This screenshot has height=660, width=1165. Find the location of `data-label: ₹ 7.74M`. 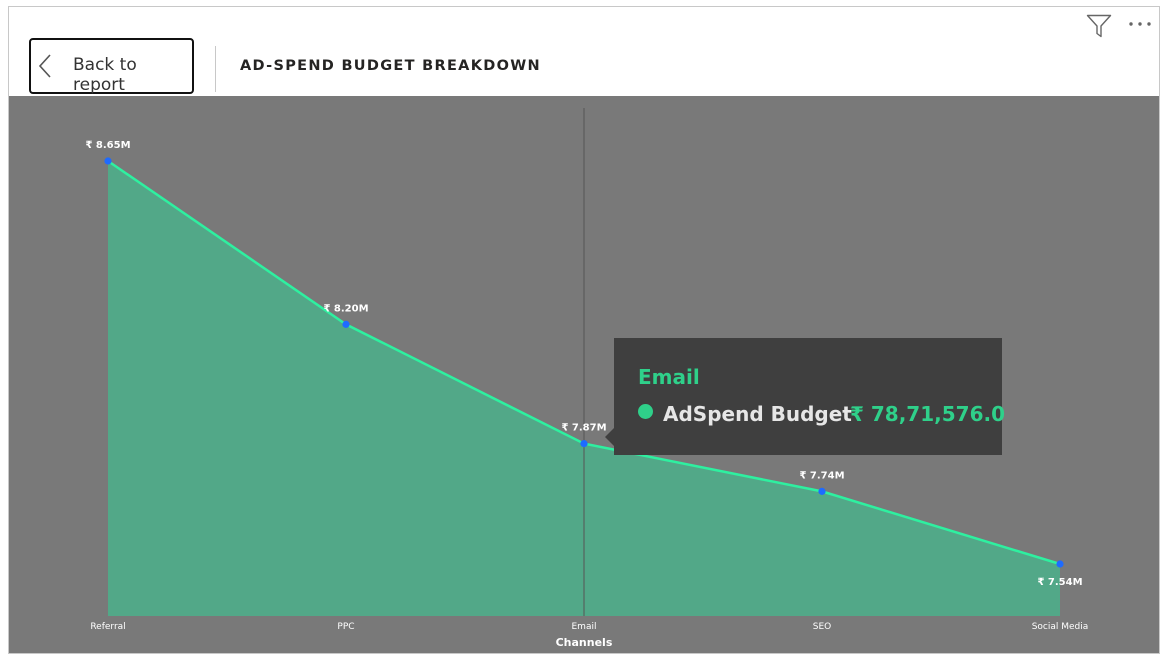

data-label: ₹ 7.74M is located at coordinates (821, 475).